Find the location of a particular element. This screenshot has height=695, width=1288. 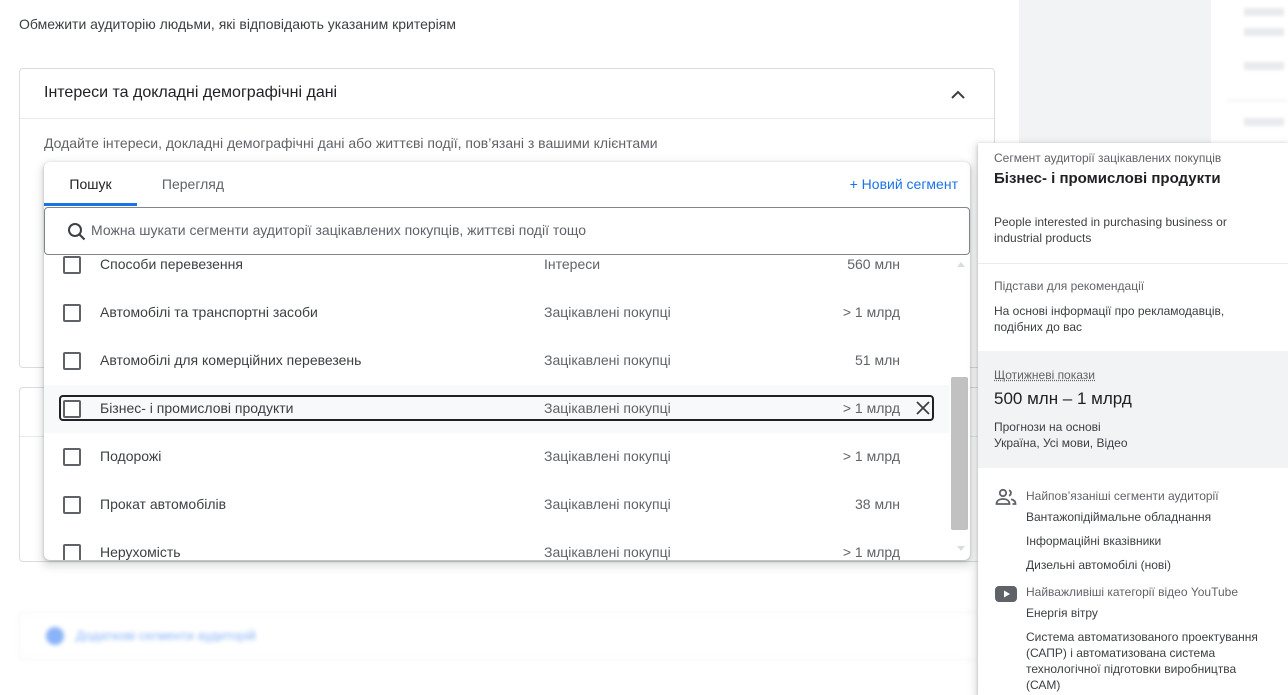

people-icon is located at coordinates (1006, 496).